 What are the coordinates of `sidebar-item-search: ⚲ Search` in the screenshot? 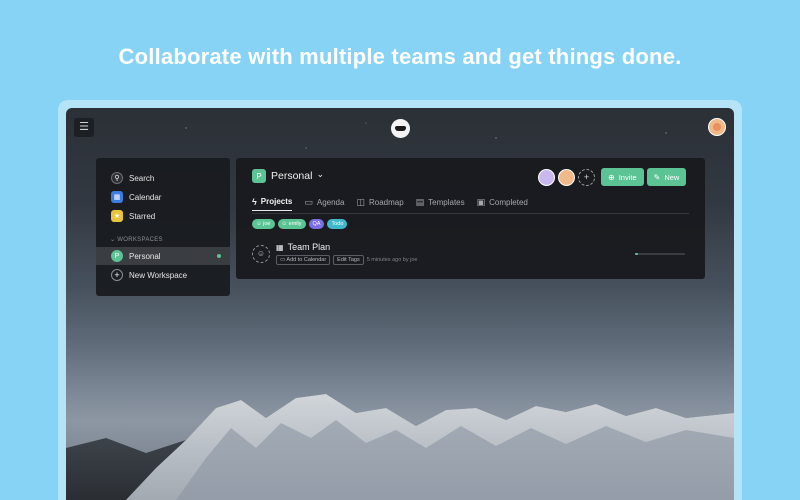 It's located at (163, 178).